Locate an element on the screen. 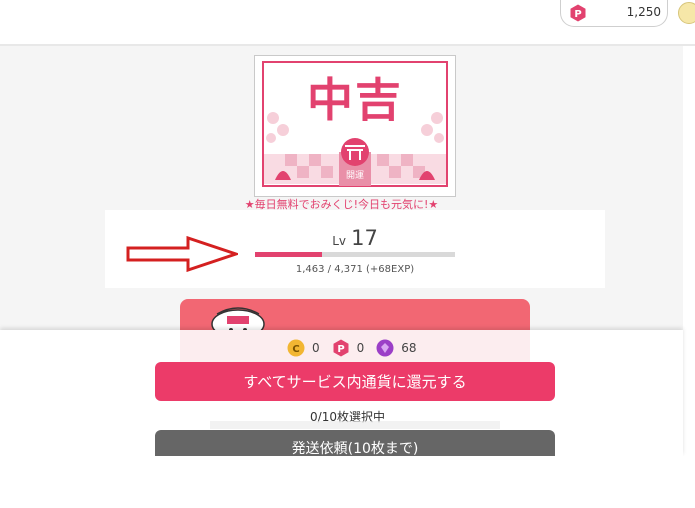 This screenshot has height=508, width=695. charm-text: 開運 is located at coordinates (355, 175).